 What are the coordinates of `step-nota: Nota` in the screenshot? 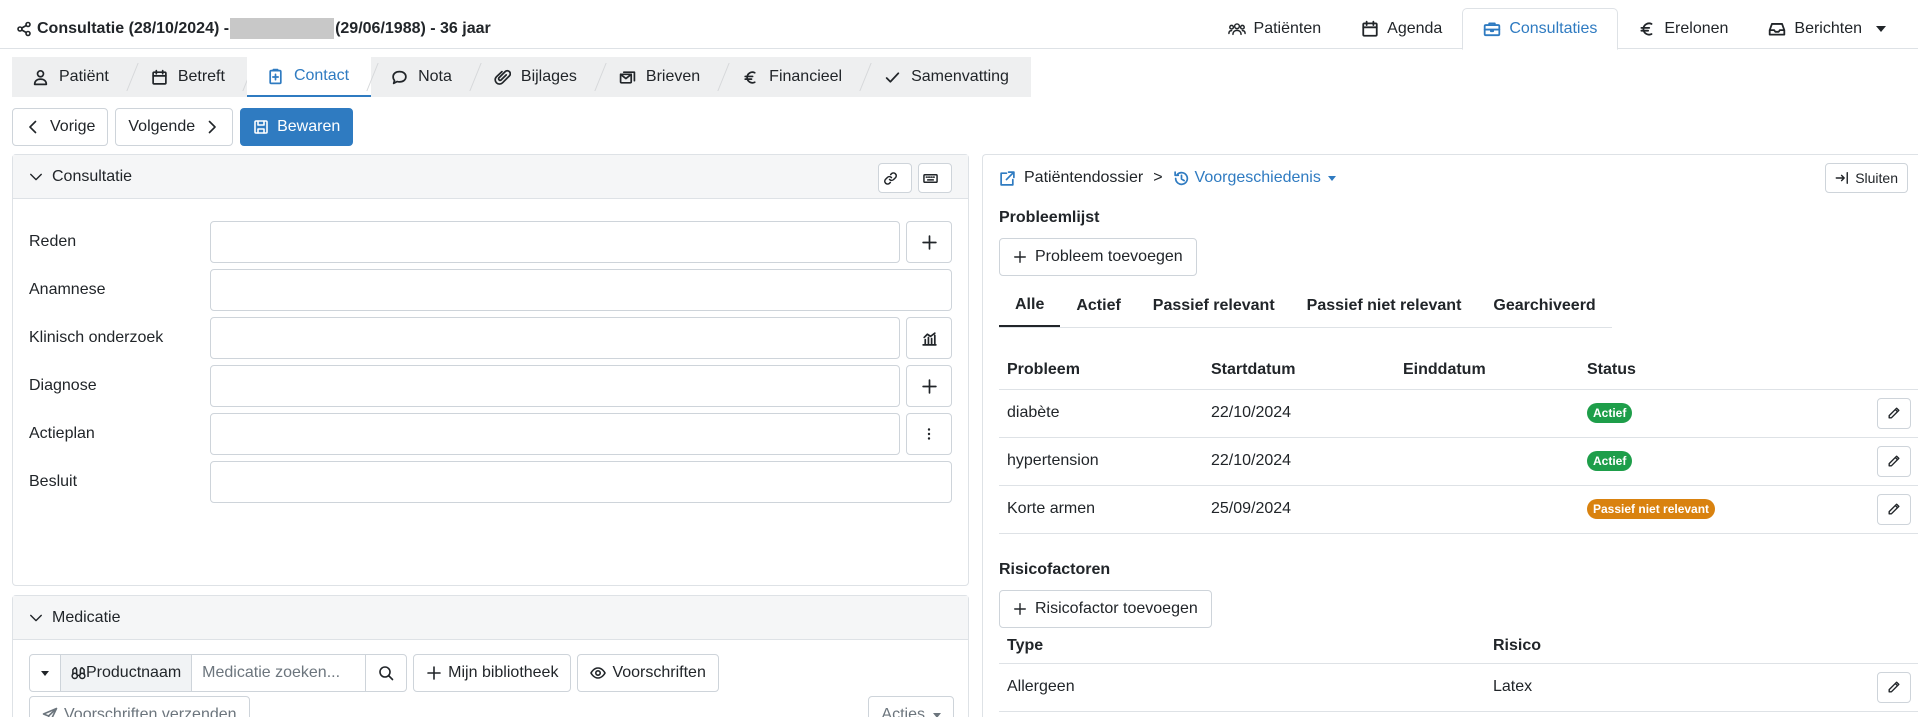 It's located at (422, 77).